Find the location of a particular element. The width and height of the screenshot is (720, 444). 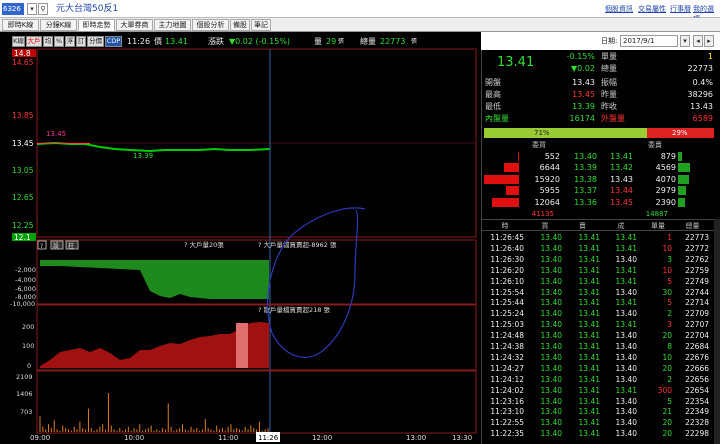

date-dropdown-icon: ▾ is located at coordinates (685, 41).